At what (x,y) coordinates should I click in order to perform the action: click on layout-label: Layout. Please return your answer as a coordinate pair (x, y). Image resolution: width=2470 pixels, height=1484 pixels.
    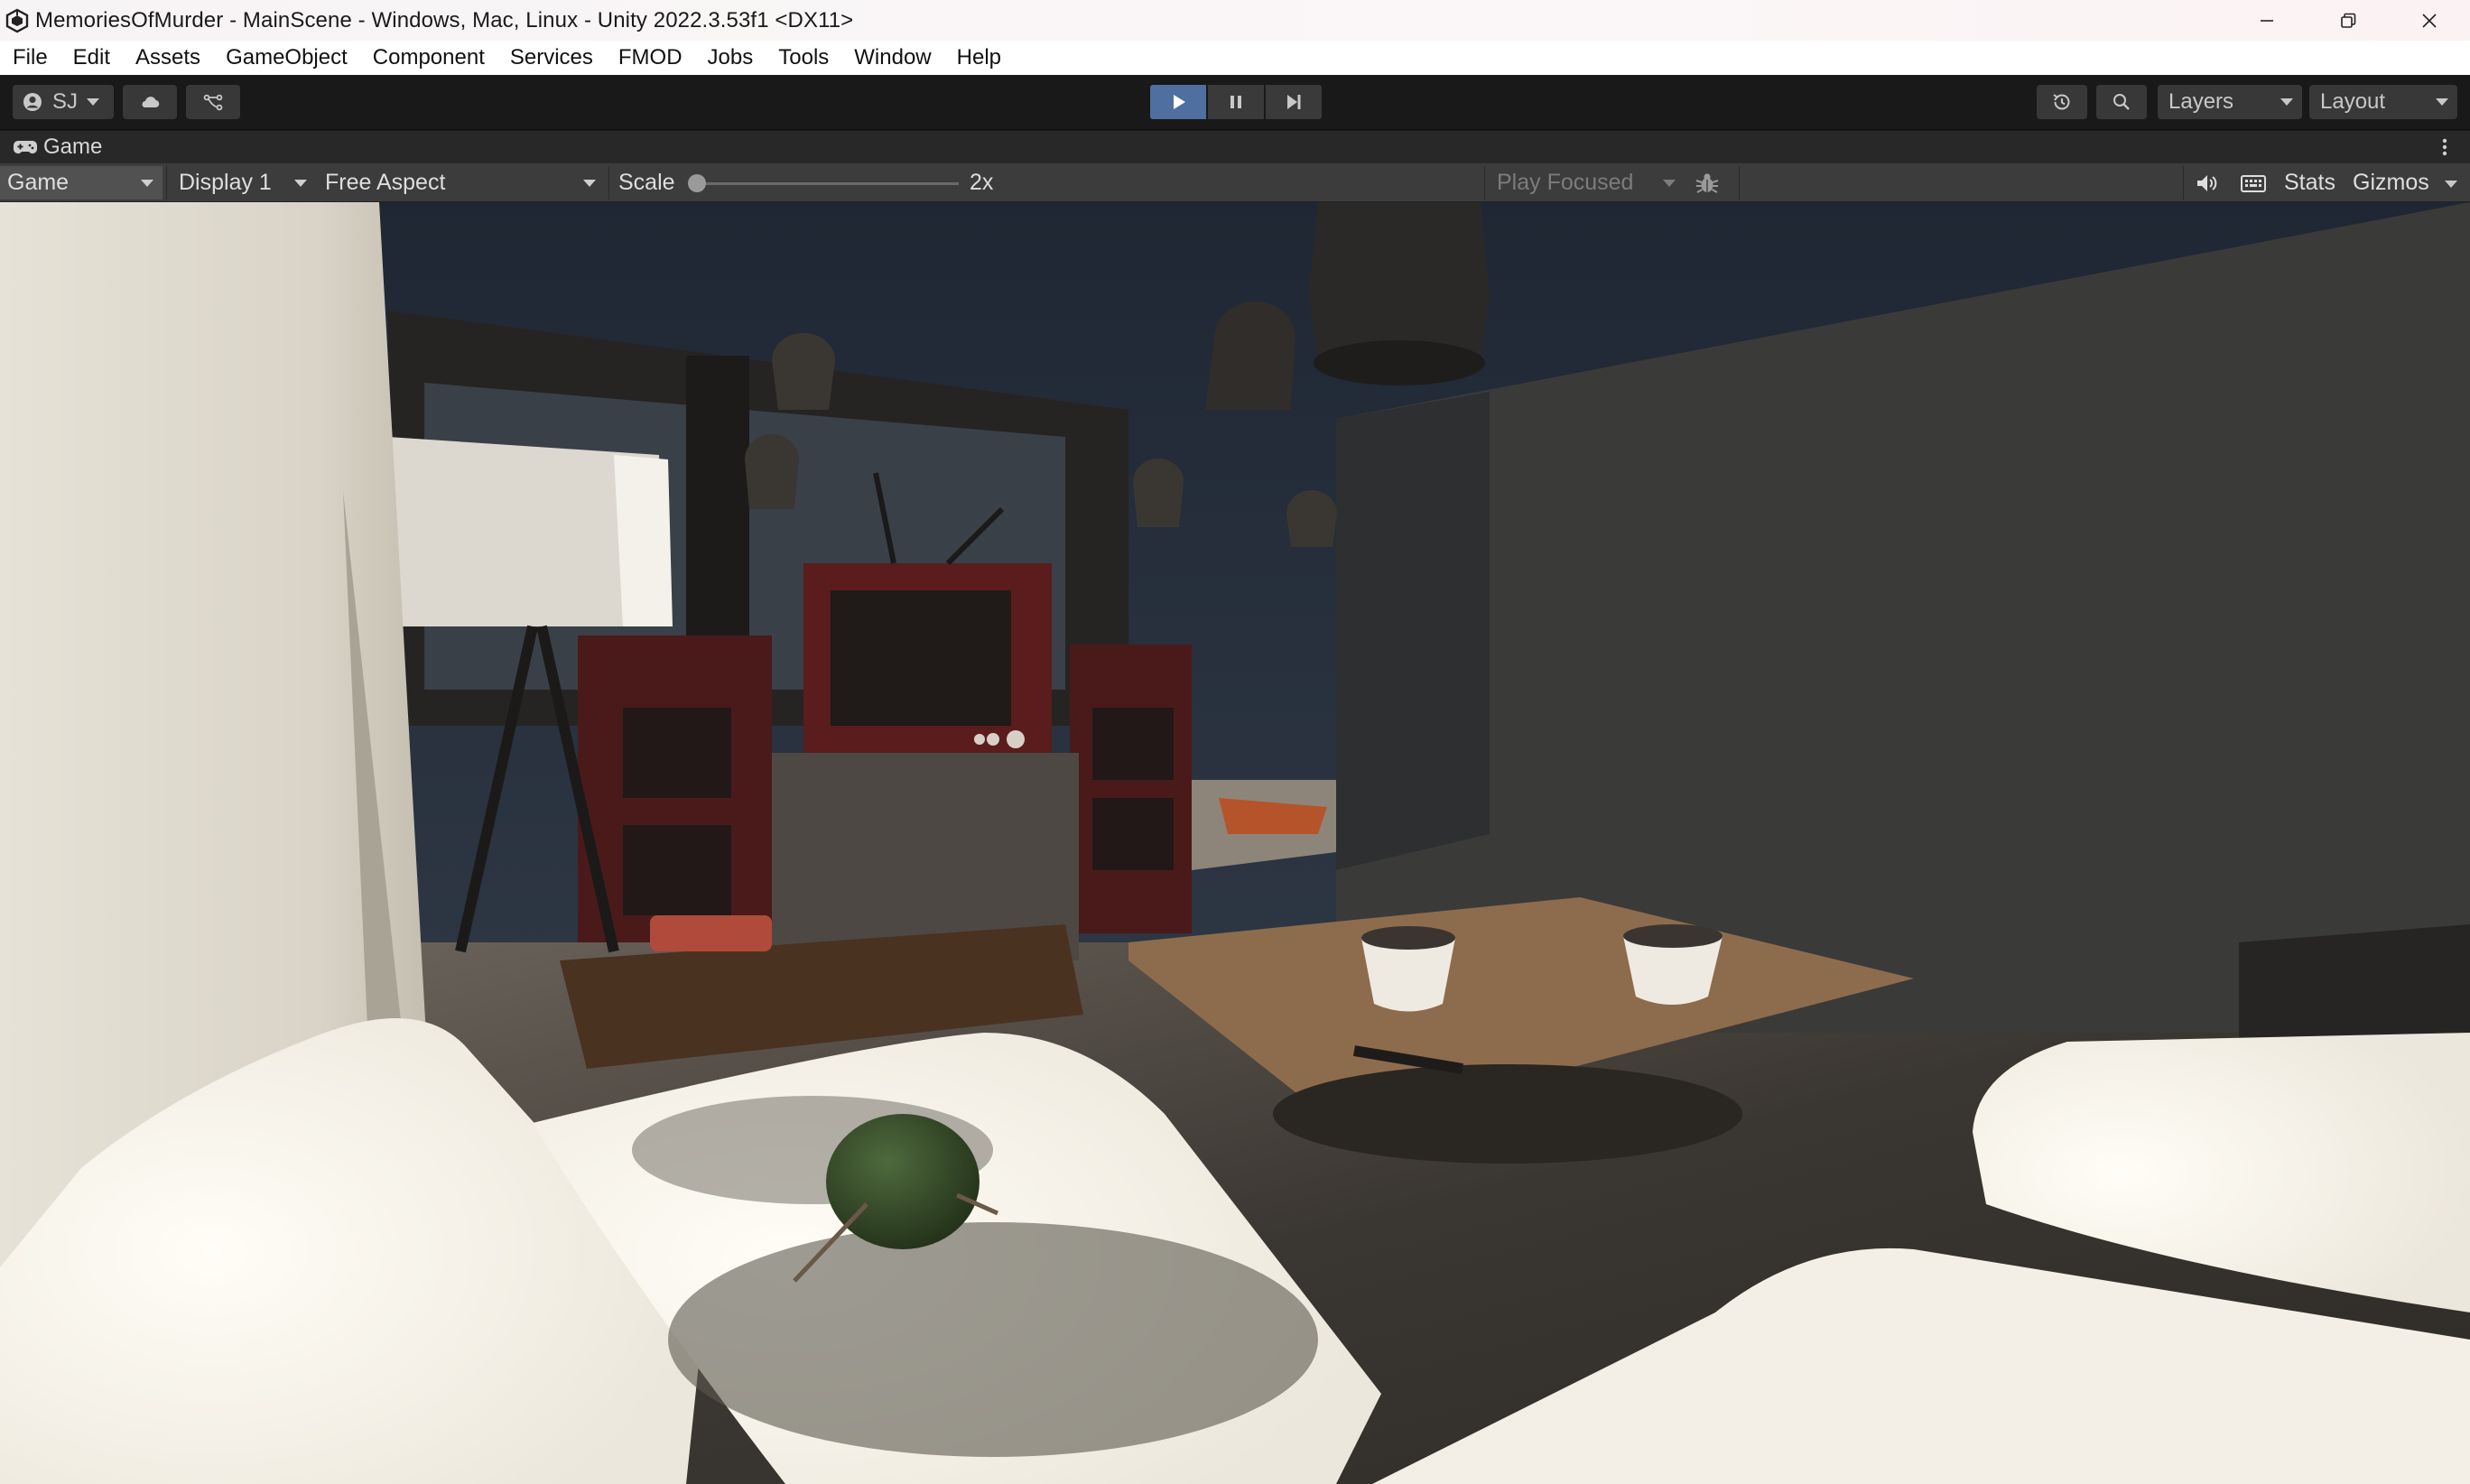
    Looking at the image, I should click on (2353, 102).